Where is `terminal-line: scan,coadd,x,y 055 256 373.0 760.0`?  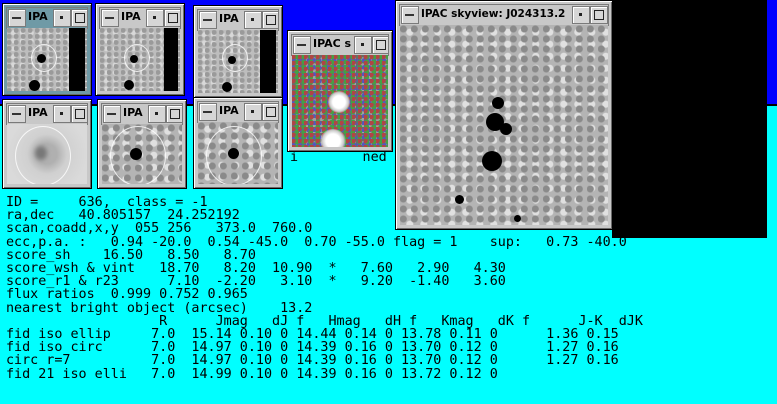 terminal-line: scan,coadd,x,y 055 256 373.0 760.0 is located at coordinates (159, 229).